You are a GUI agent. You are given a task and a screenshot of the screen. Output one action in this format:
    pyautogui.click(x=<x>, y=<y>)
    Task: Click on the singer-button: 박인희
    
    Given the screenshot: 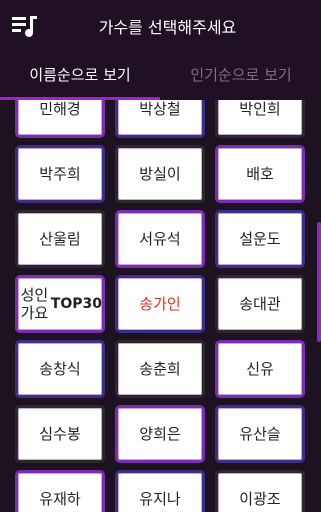 What is the action you would take?
    pyautogui.click(x=260, y=119)
    